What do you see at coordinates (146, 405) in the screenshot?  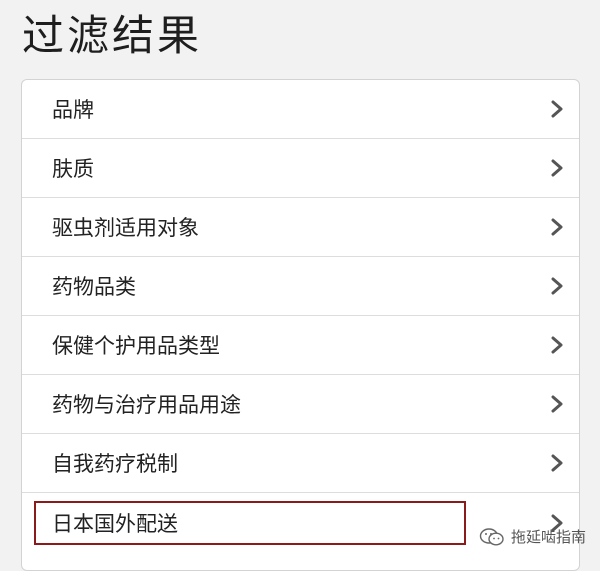 I see `filter-row-label: 药物与治疗用品用途` at bounding box center [146, 405].